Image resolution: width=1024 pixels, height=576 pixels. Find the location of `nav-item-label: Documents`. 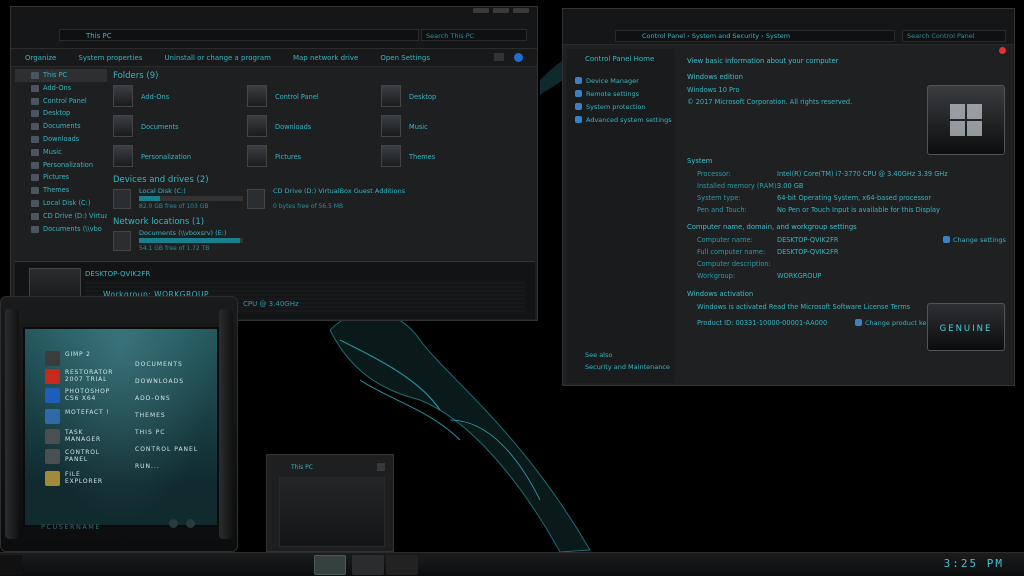

nav-item-label: Documents is located at coordinates (62, 126).